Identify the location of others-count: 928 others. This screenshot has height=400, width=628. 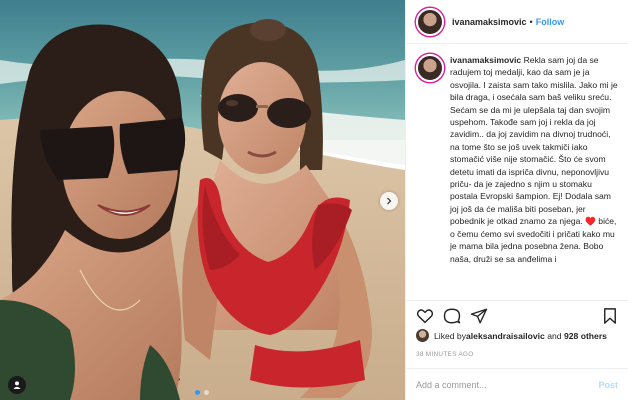
(585, 336).